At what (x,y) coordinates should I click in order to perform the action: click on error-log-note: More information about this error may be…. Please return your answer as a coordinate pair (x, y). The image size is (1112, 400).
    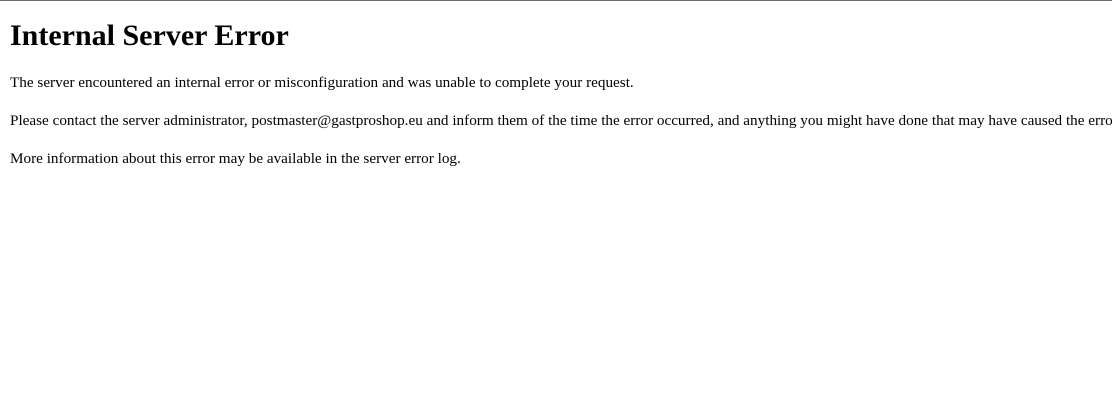
    Looking at the image, I should click on (235, 158).